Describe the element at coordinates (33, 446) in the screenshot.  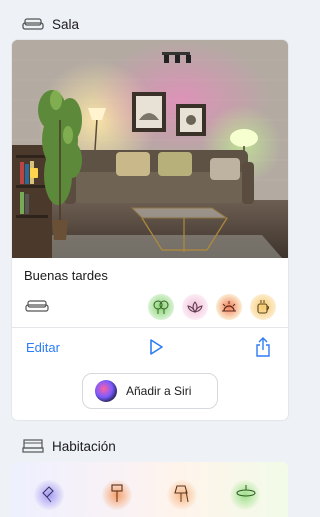
I see `bed-icon` at that location.